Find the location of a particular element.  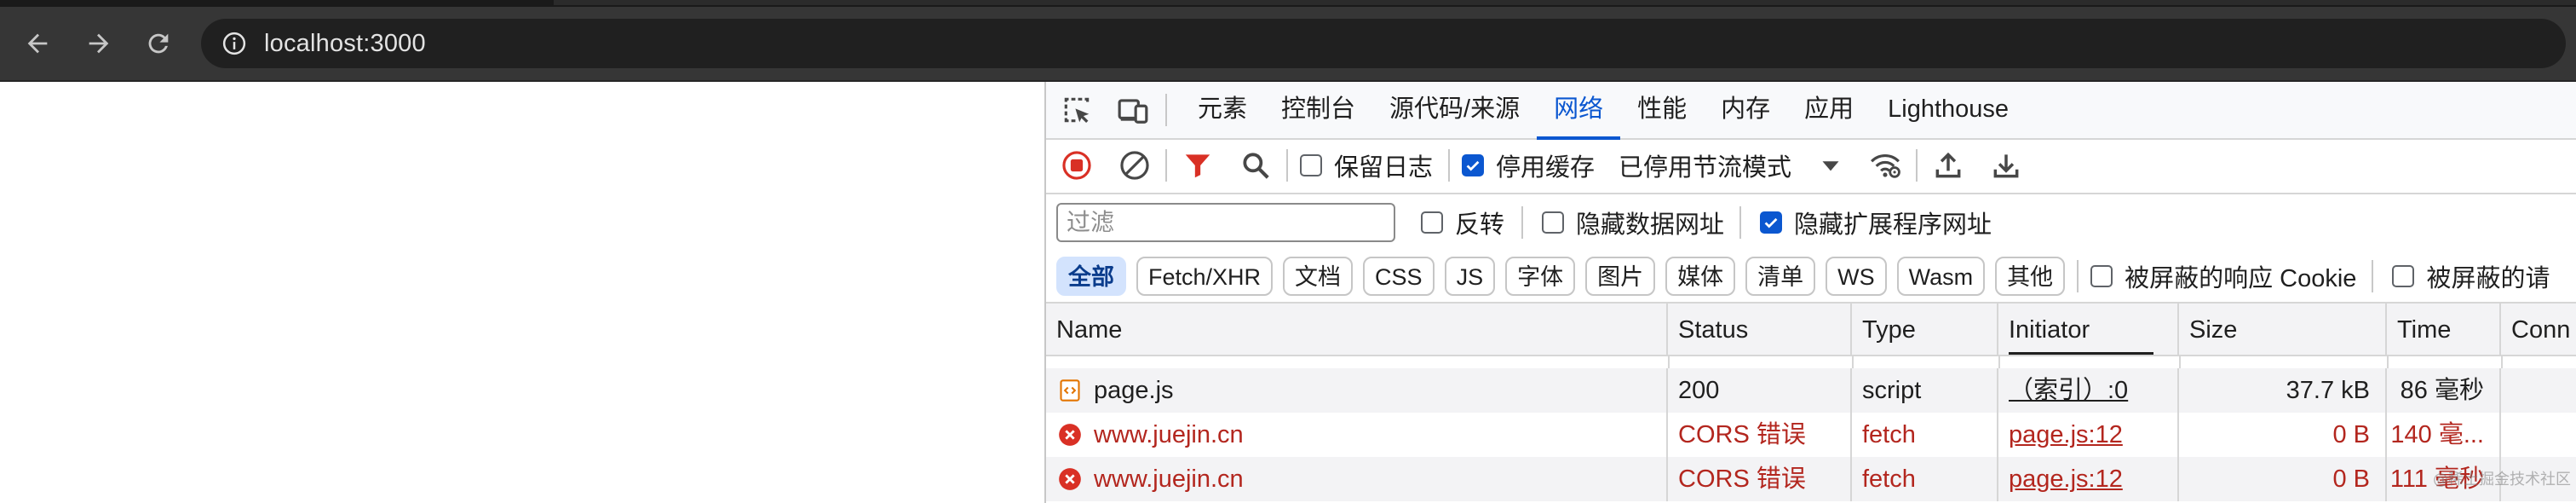

blocked-cookies-label: 被屏蔽的响应 Cookie is located at coordinates (2241, 279).